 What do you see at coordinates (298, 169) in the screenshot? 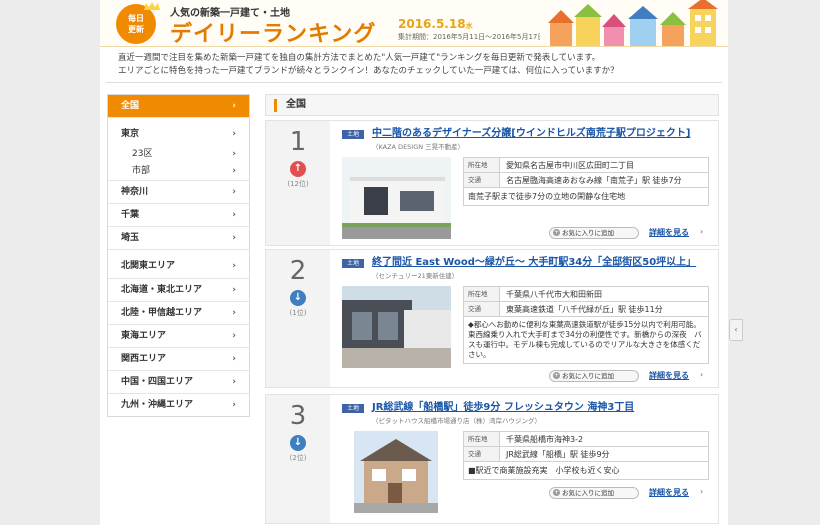
I see `rank-up-icon: ↑` at bounding box center [298, 169].